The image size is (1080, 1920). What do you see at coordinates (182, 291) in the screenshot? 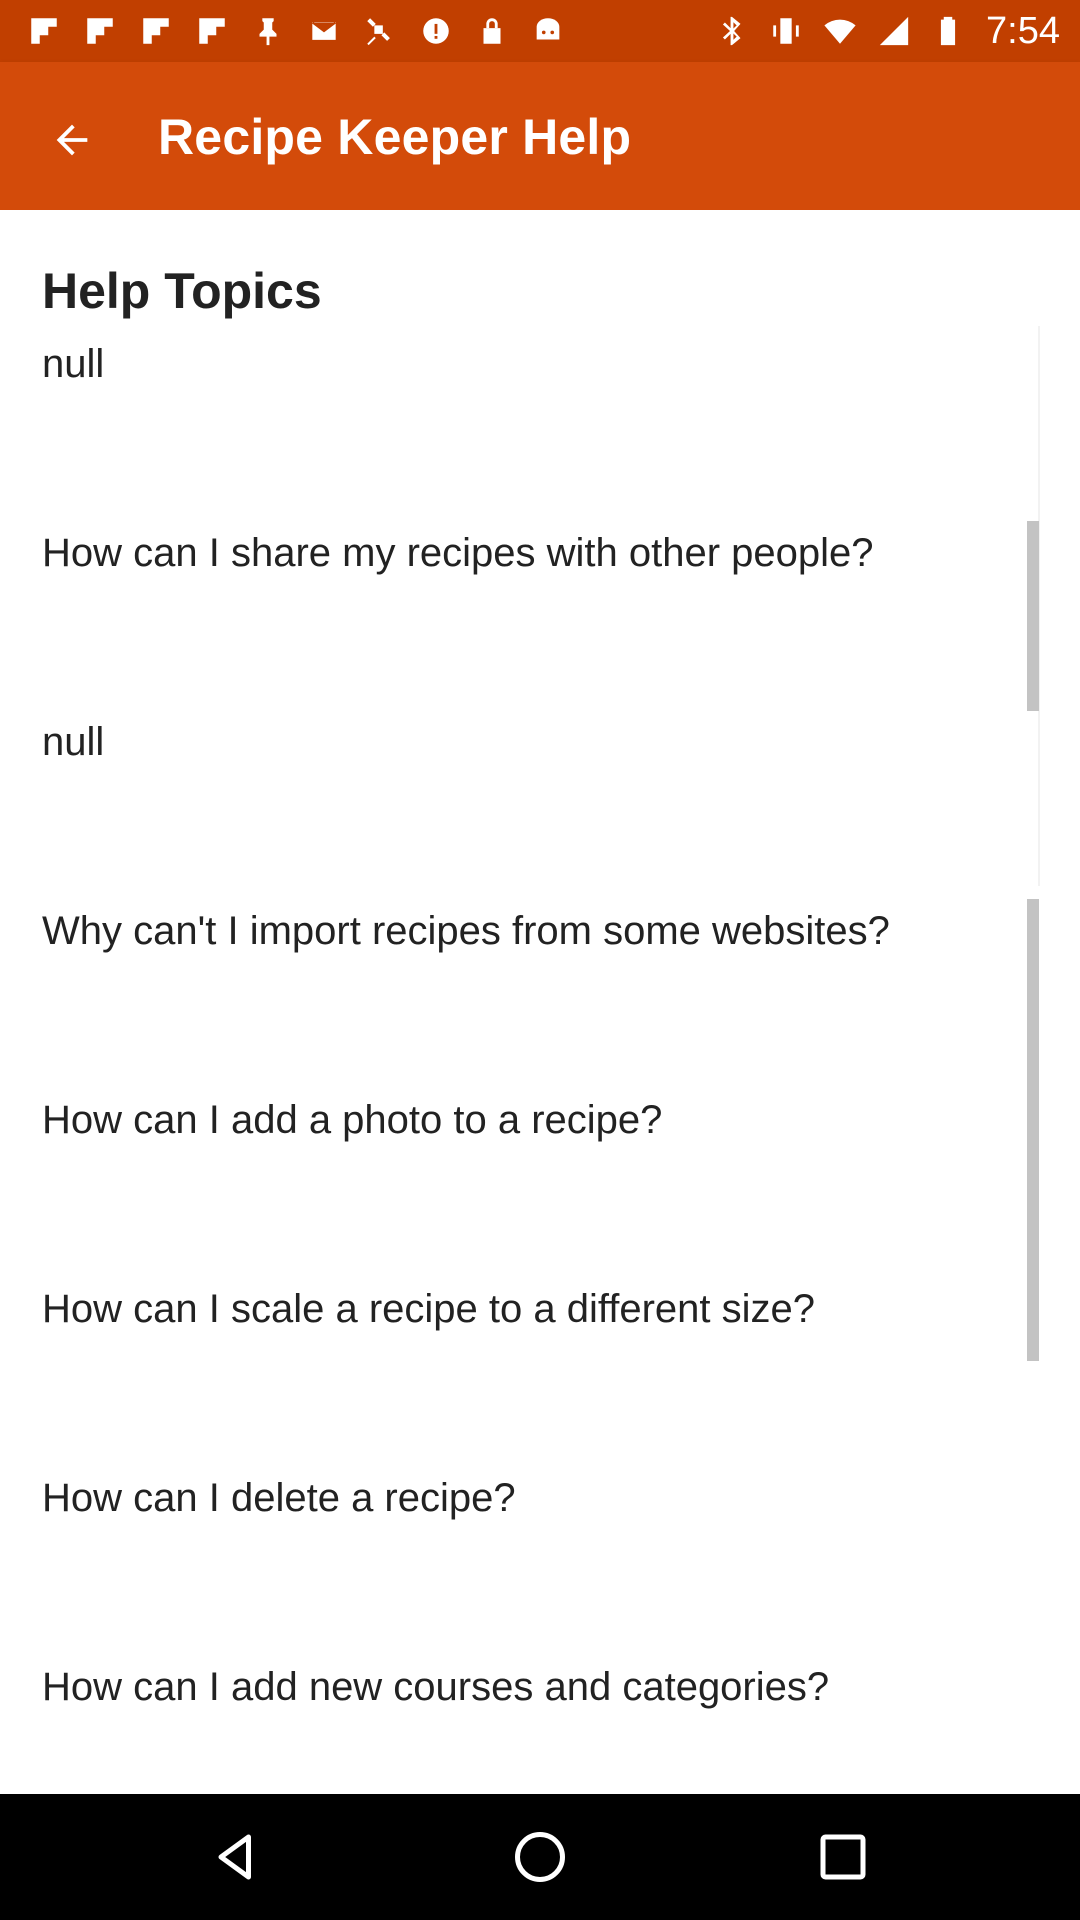
I see `section-title: Help Topics` at bounding box center [182, 291].